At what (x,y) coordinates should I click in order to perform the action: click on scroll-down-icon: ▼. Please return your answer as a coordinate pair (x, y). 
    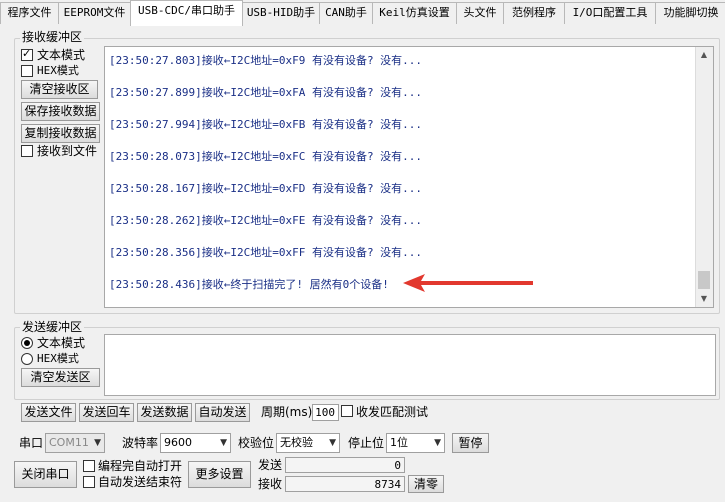
    Looking at the image, I should click on (704, 299).